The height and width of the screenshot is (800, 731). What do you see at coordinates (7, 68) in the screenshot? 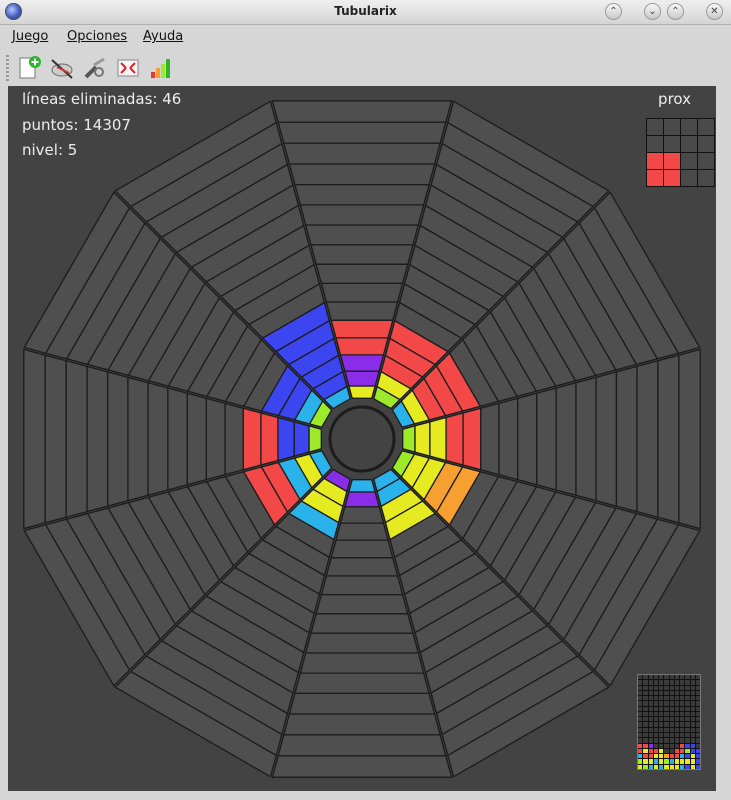
I see `toolbar-grip` at bounding box center [7, 68].